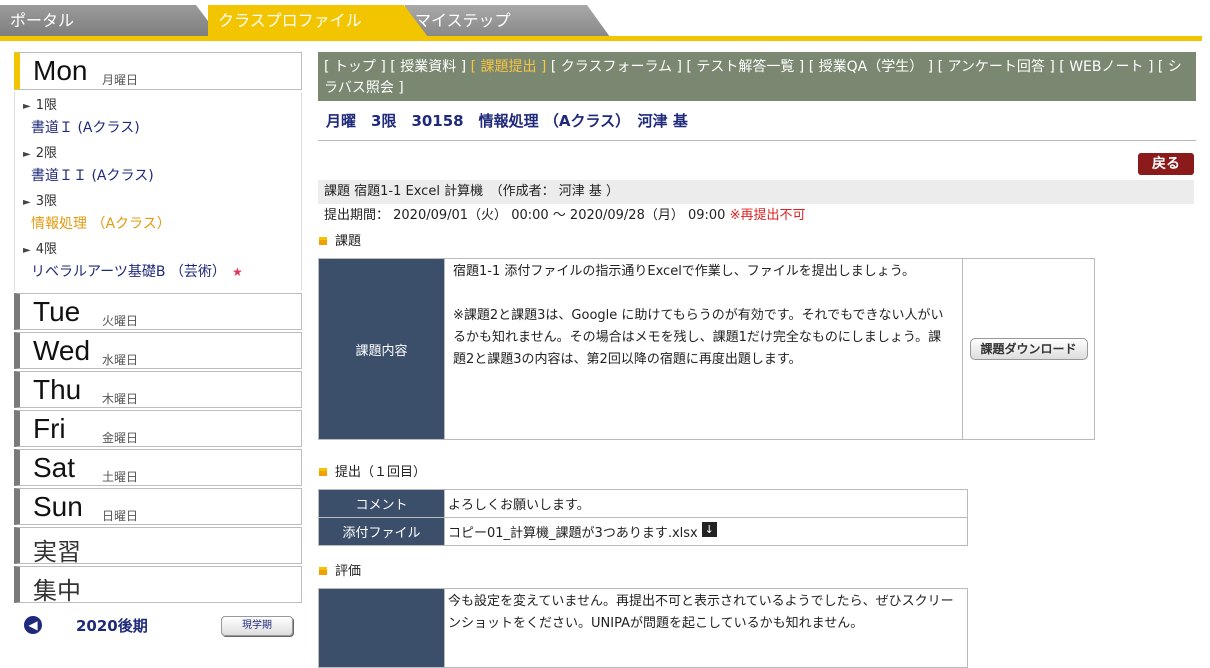  I want to click on top-tab-bar: ポータル マイステップ クラスプロファイル, so click(605, 21).